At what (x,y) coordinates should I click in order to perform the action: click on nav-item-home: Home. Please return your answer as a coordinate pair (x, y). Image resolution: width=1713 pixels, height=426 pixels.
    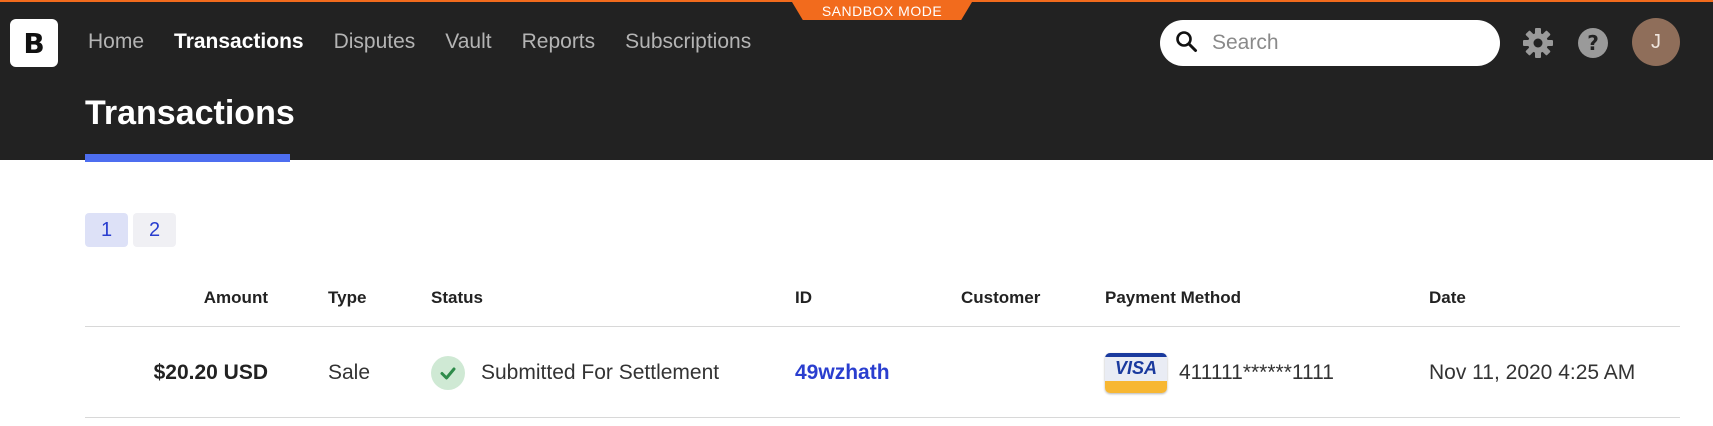
    Looking at the image, I should click on (116, 42).